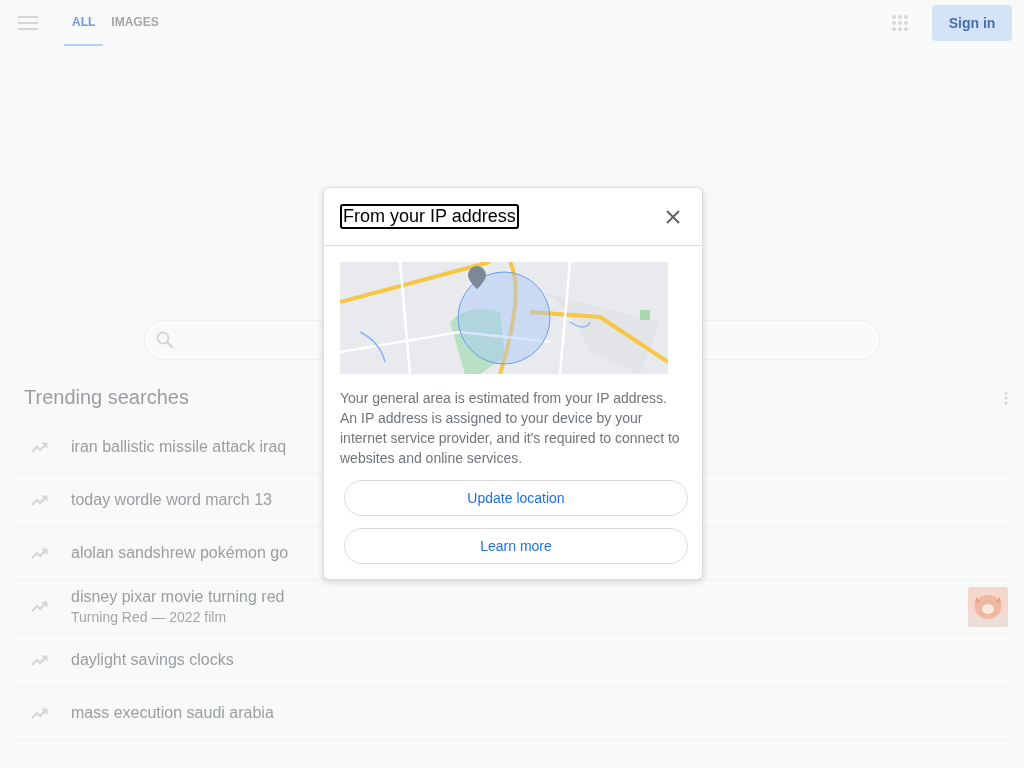 The width and height of the screenshot is (1024, 768). What do you see at coordinates (178, 597) in the screenshot?
I see `trending-query: disney pixar movie turning red` at bounding box center [178, 597].